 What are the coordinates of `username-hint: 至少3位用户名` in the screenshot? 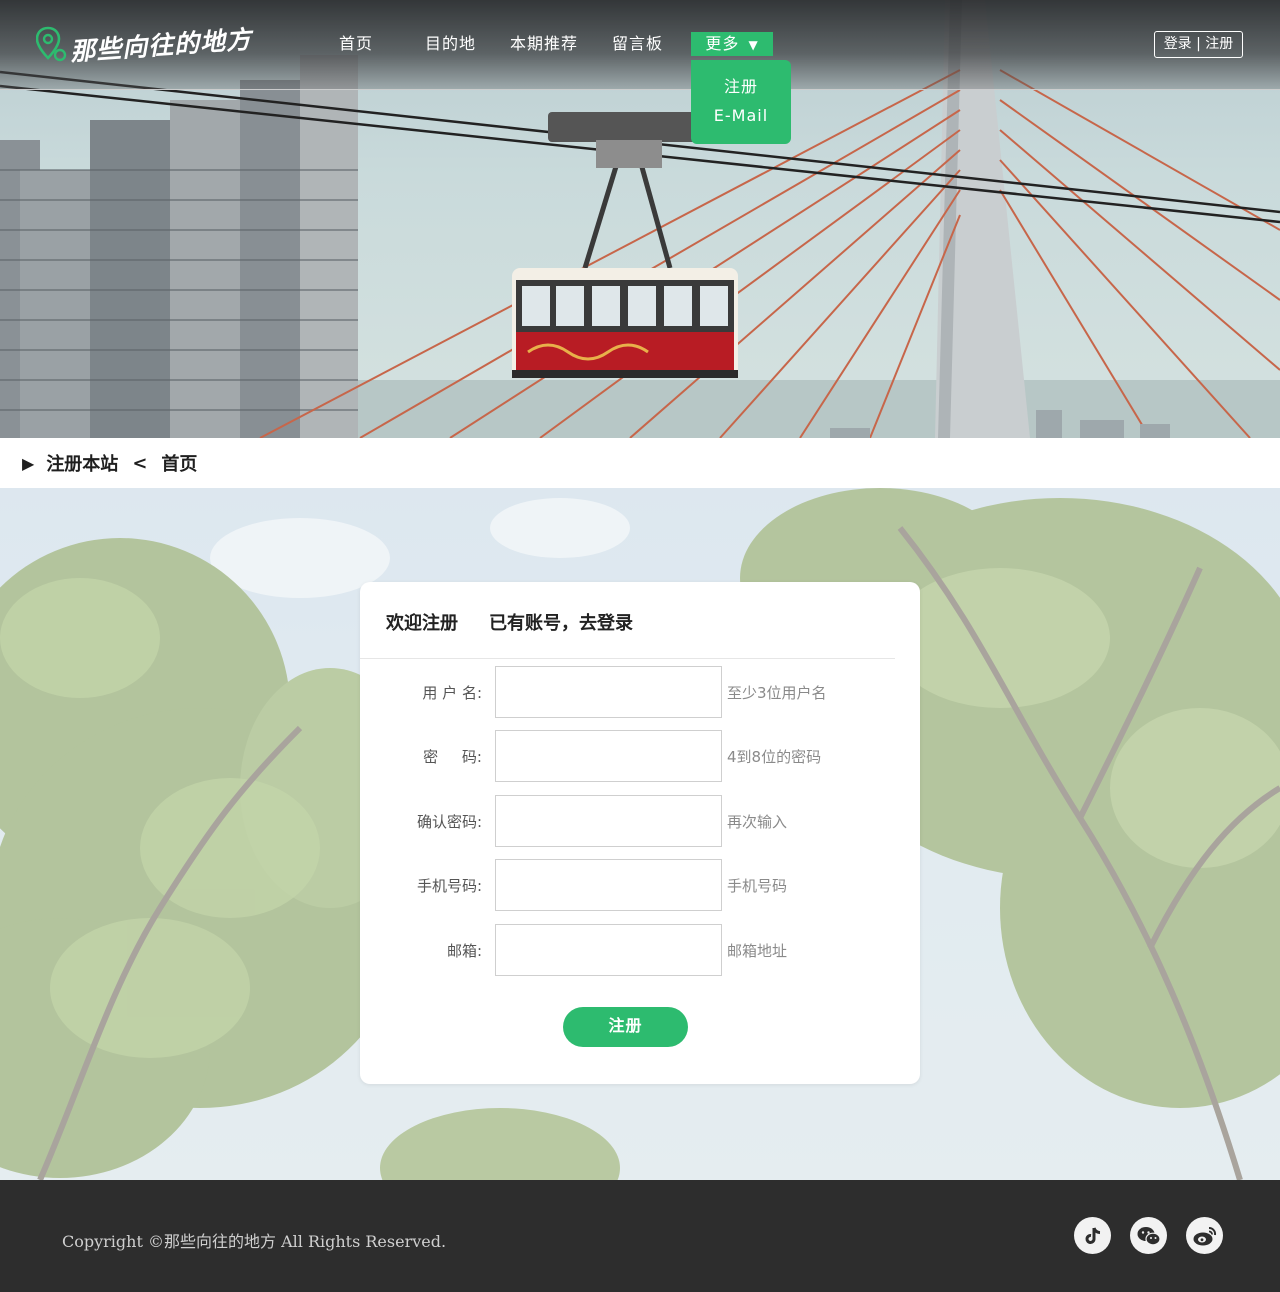 It's located at (777, 693).